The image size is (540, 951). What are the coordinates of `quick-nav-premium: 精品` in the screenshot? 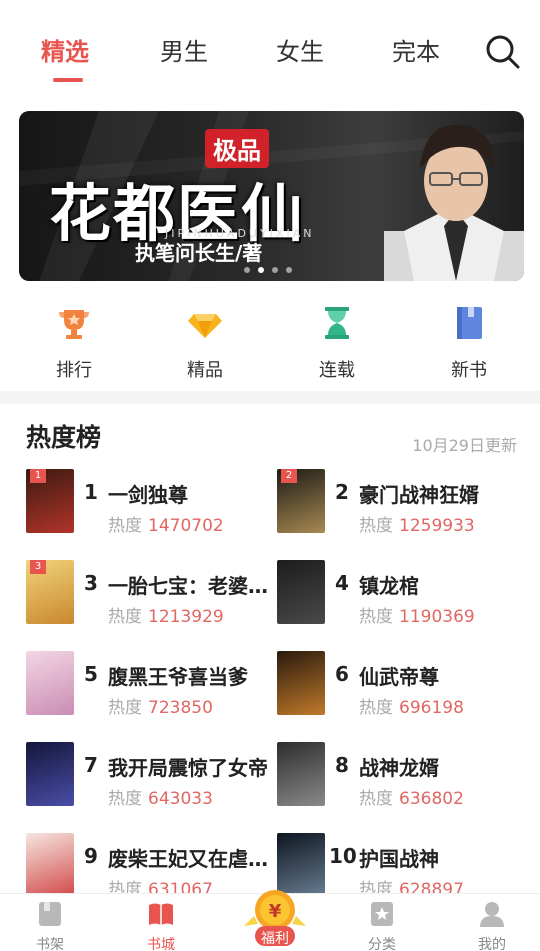 It's located at (205, 341).